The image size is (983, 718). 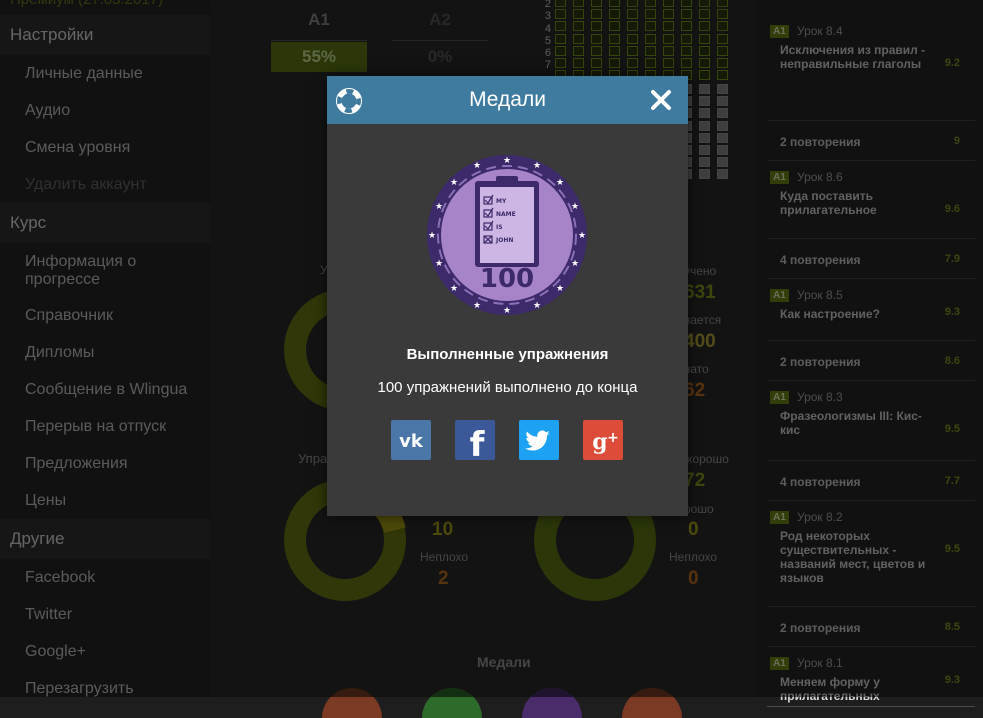 I want to click on sidebar-item-reference: Справочник, so click(x=115, y=316).